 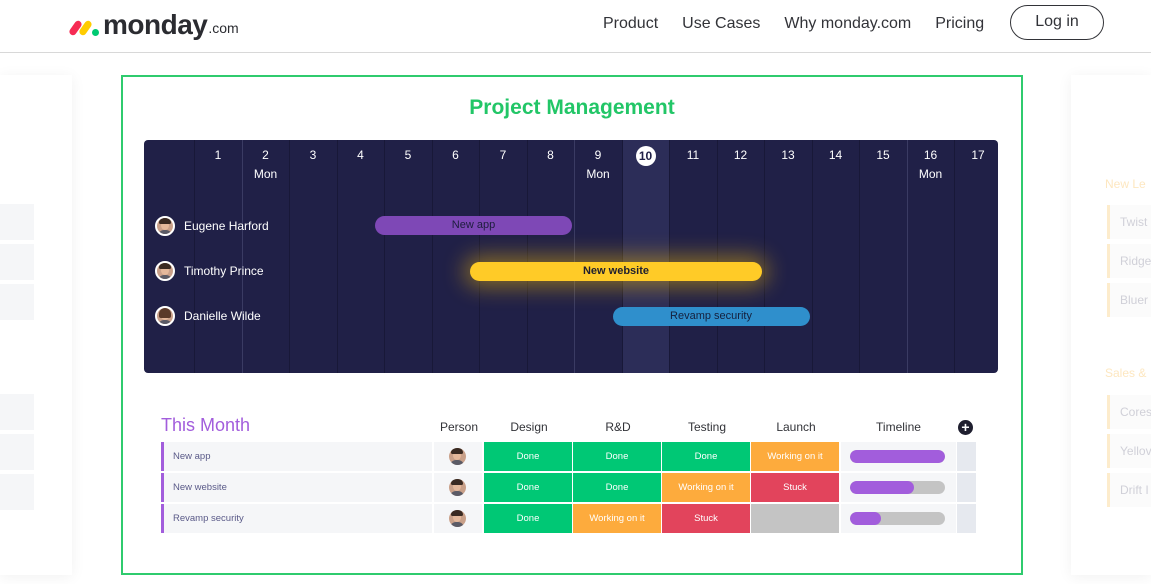 I want to click on gantt-day-label: 9 Mon, so click(x=598, y=165).